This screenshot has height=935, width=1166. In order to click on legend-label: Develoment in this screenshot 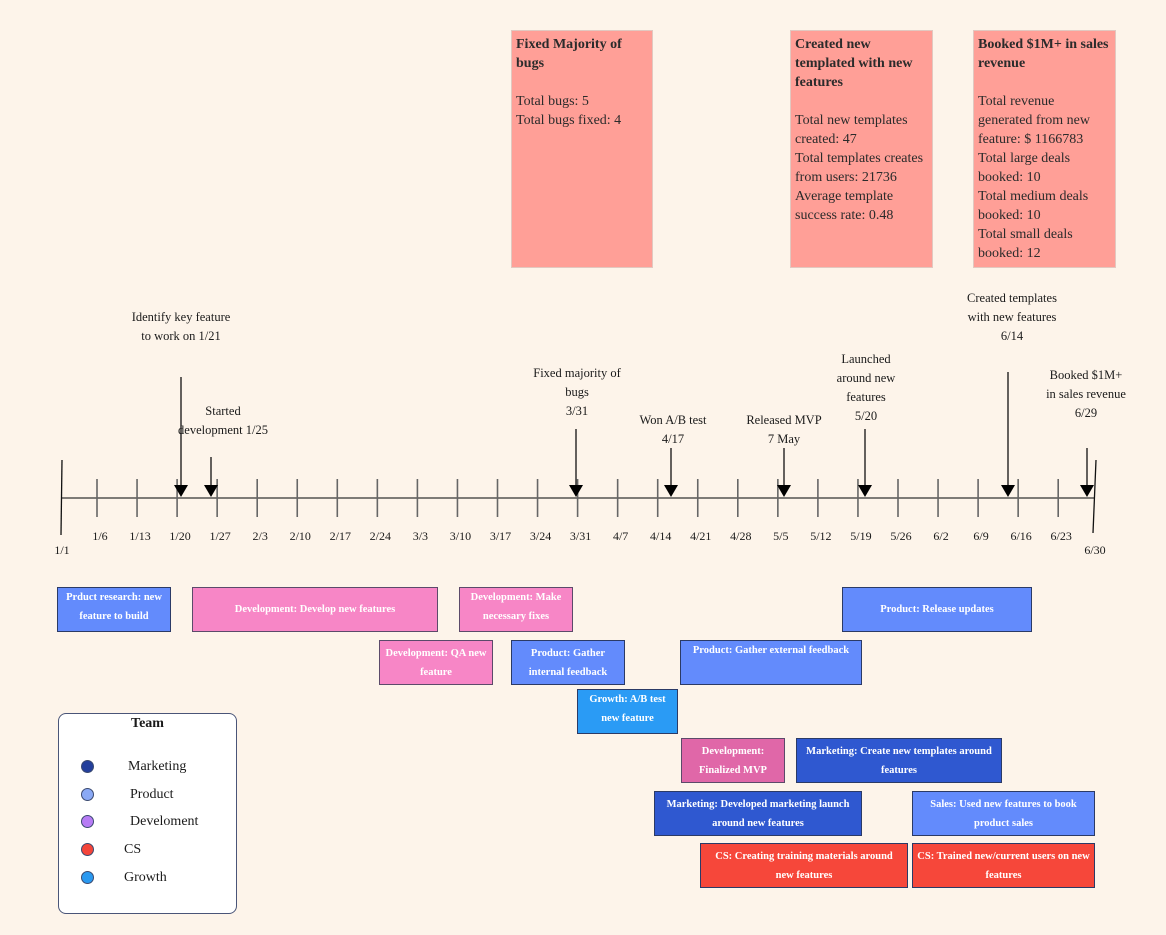, I will do `click(164, 821)`.